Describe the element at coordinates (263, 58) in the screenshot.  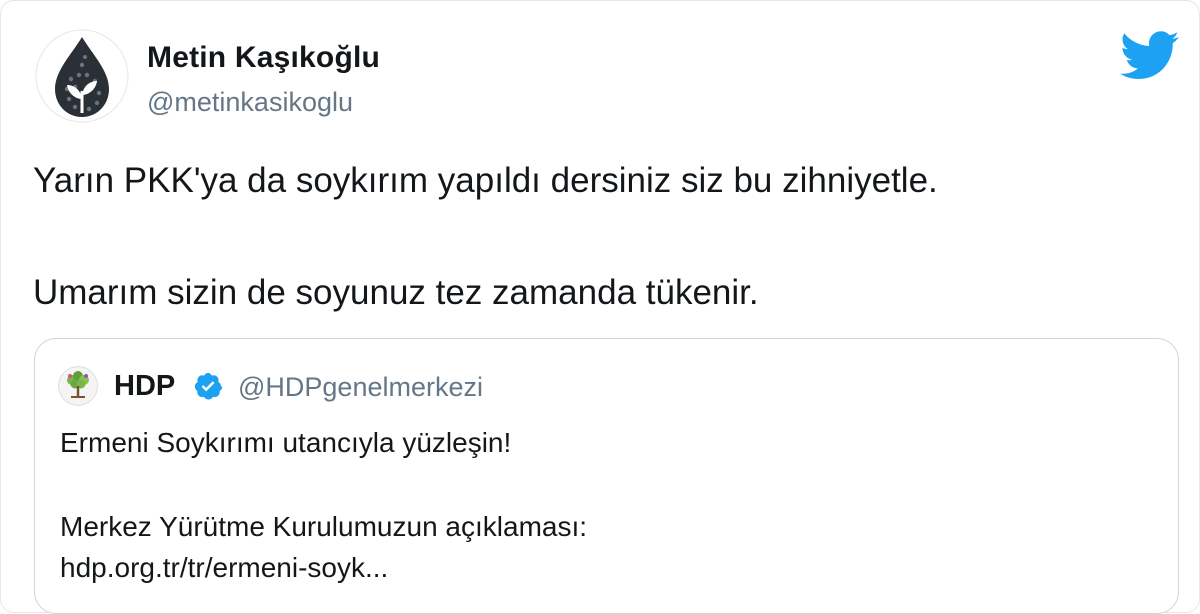
I see `author-display-name: Metin Kaşıkoğlu` at that location.